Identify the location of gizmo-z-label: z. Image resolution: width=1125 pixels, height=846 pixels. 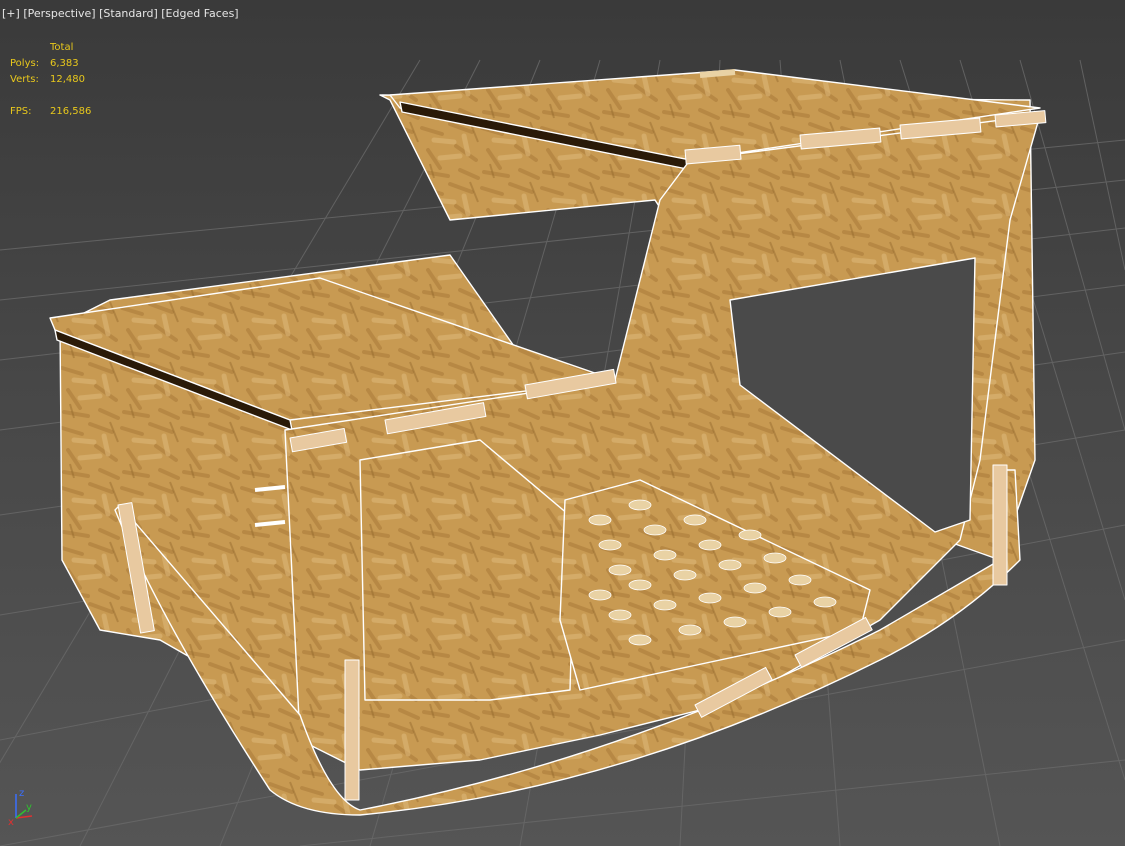
(21, 793).